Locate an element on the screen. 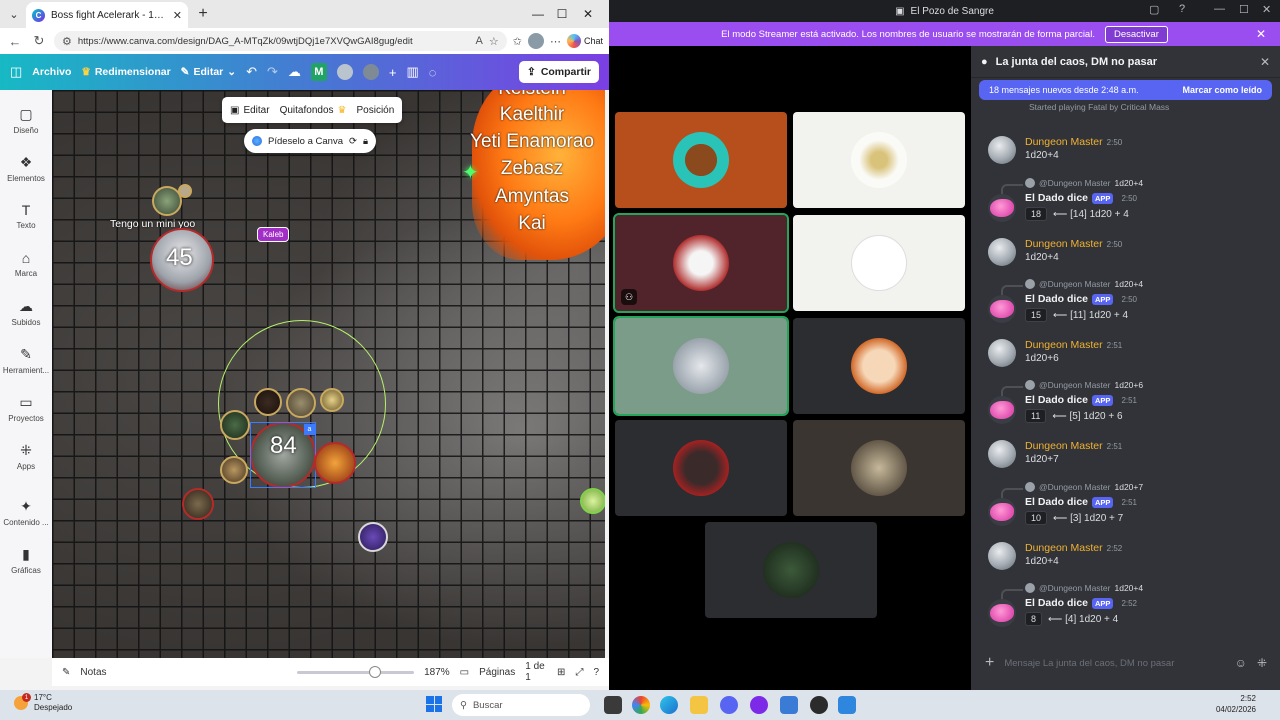  read-aloud-icon: A is located at coordinates (479, 41).